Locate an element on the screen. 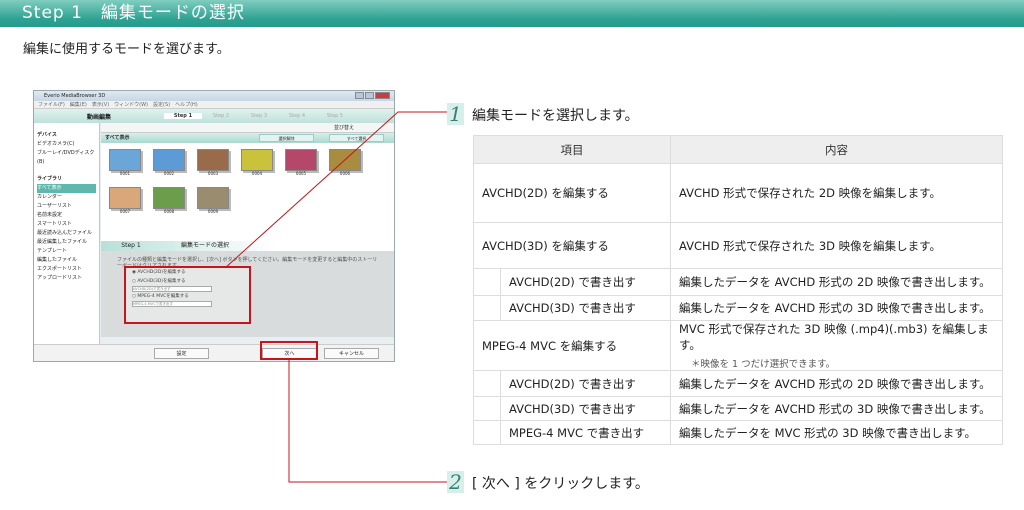  item-cell: MPEG-4 MVC を編集する is located at coordinates (572, 345).